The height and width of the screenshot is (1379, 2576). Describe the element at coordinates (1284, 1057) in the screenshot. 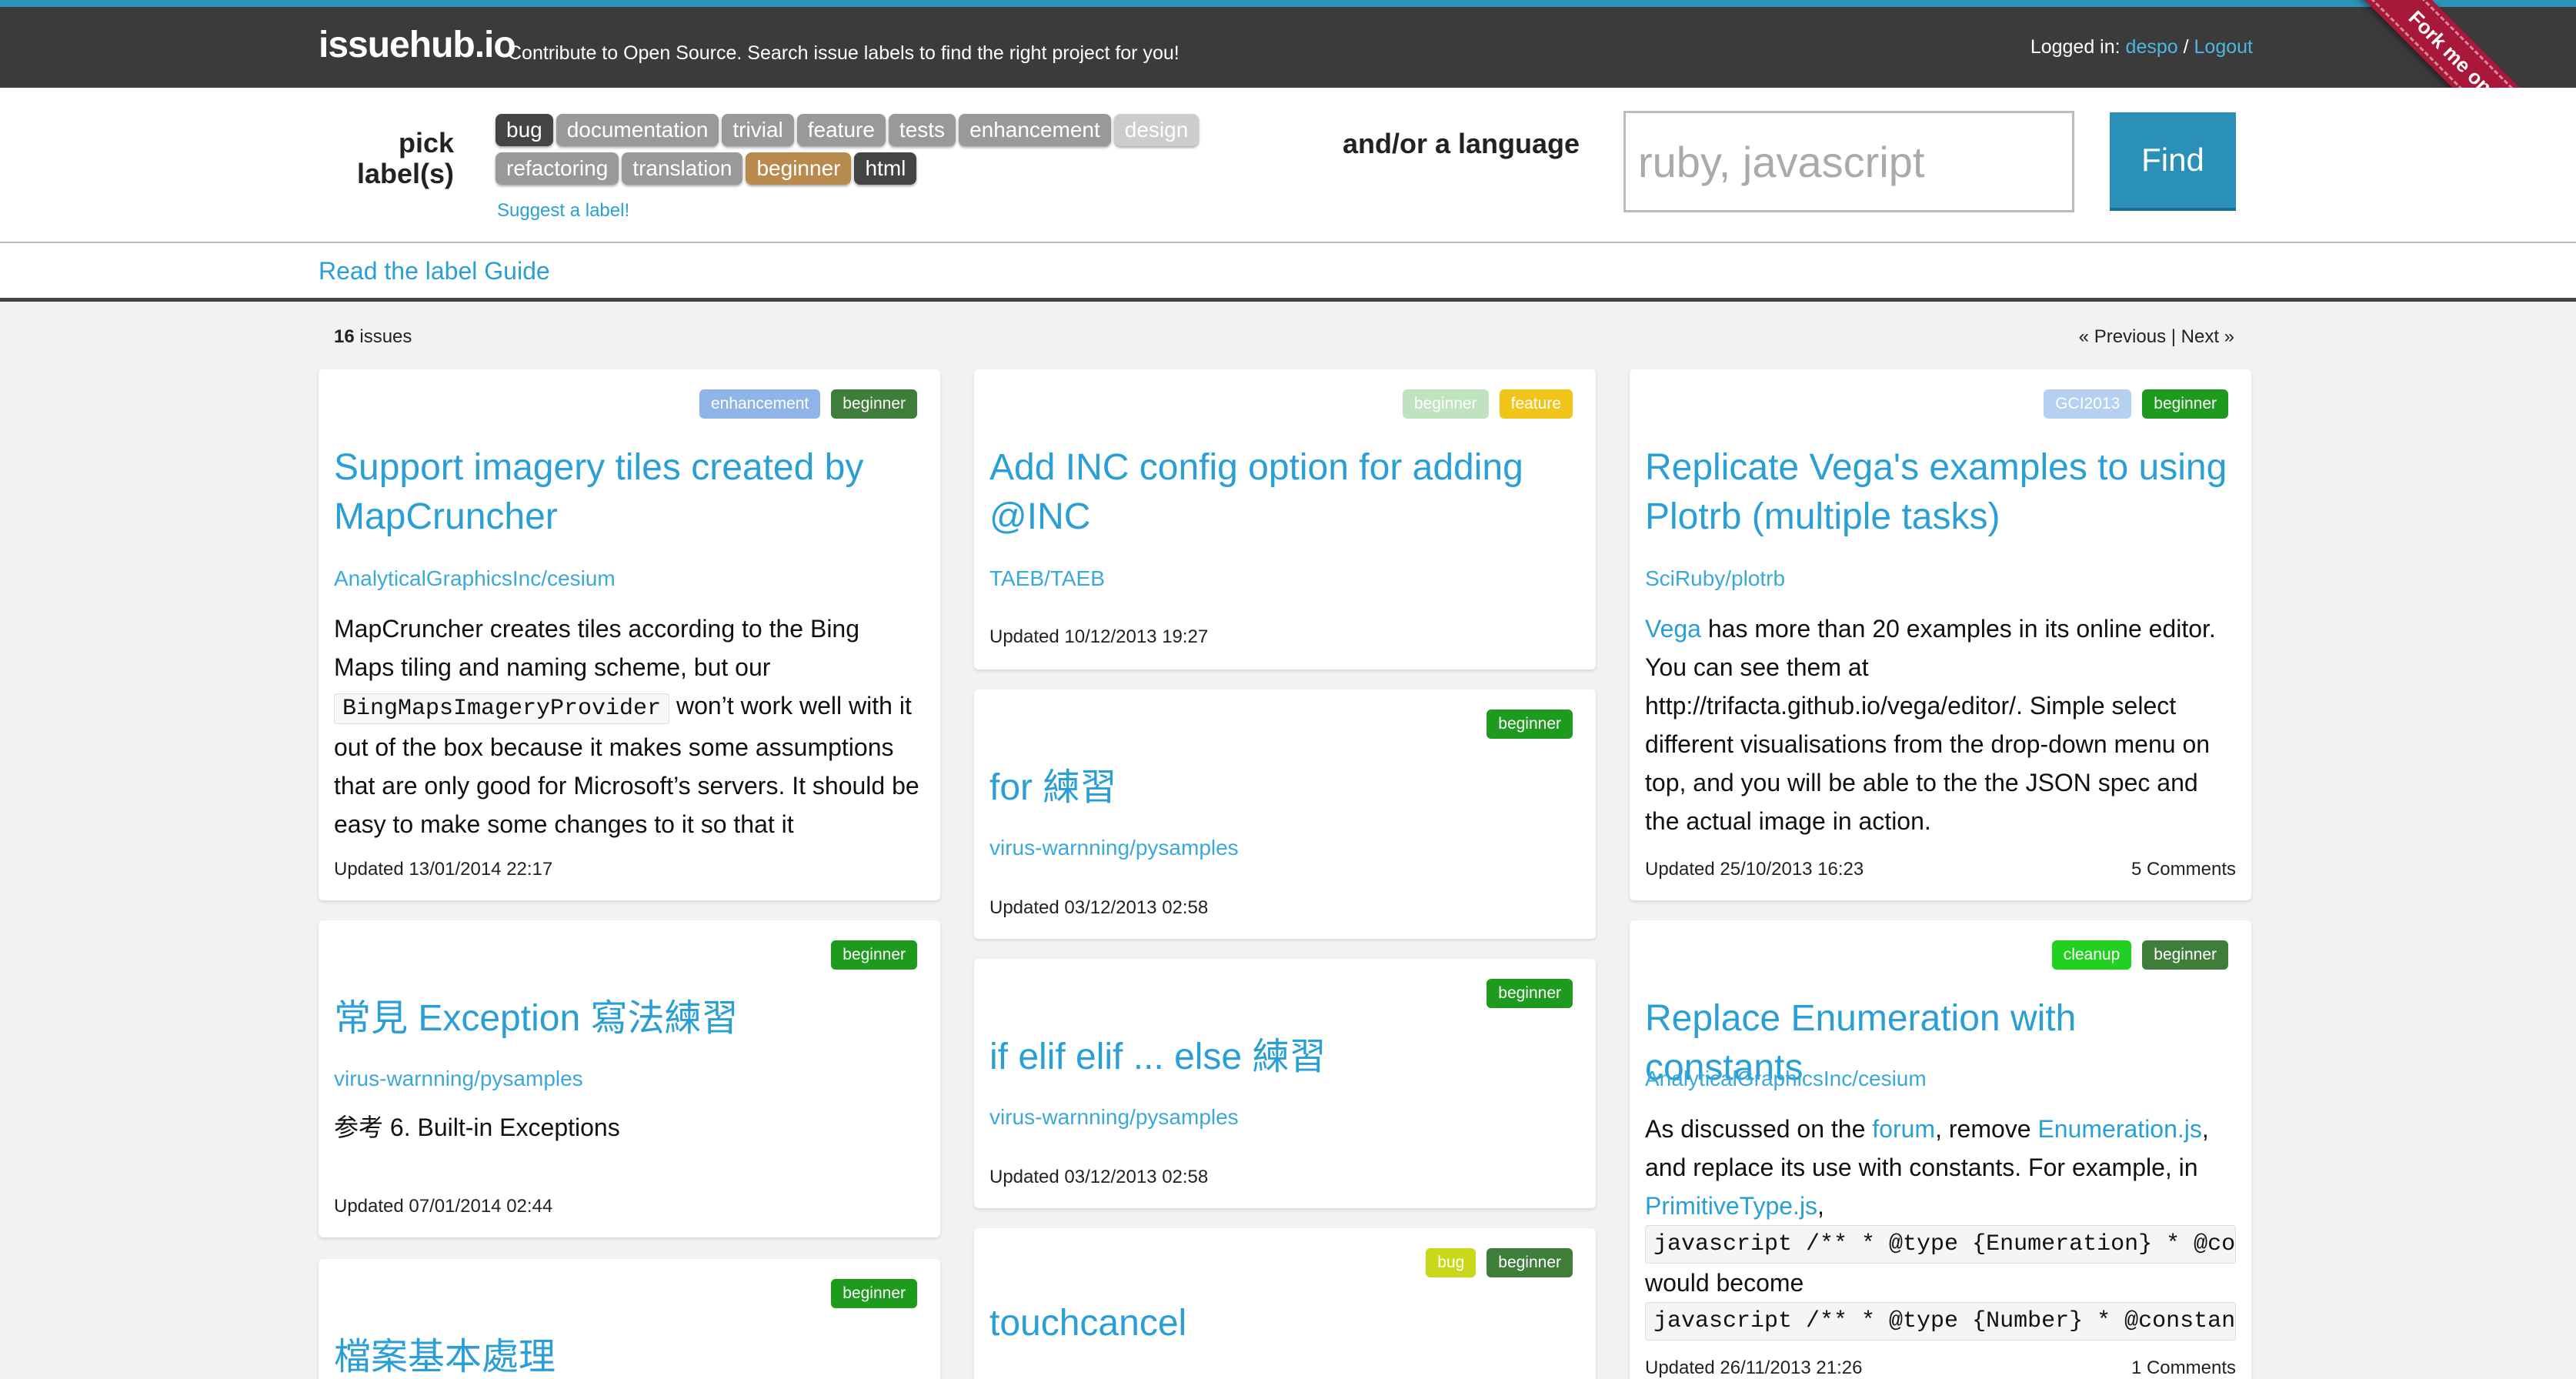

I see `issue-title: if elif elif ... else 練習` at that location.